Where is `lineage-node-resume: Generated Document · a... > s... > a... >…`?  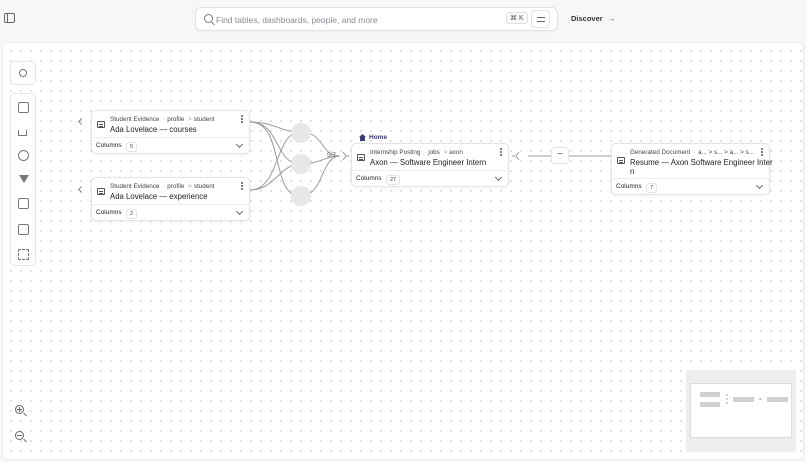
lineage-node-resume: Generated Document · a... > s... > a... >… is located at coordinates (692, 169).